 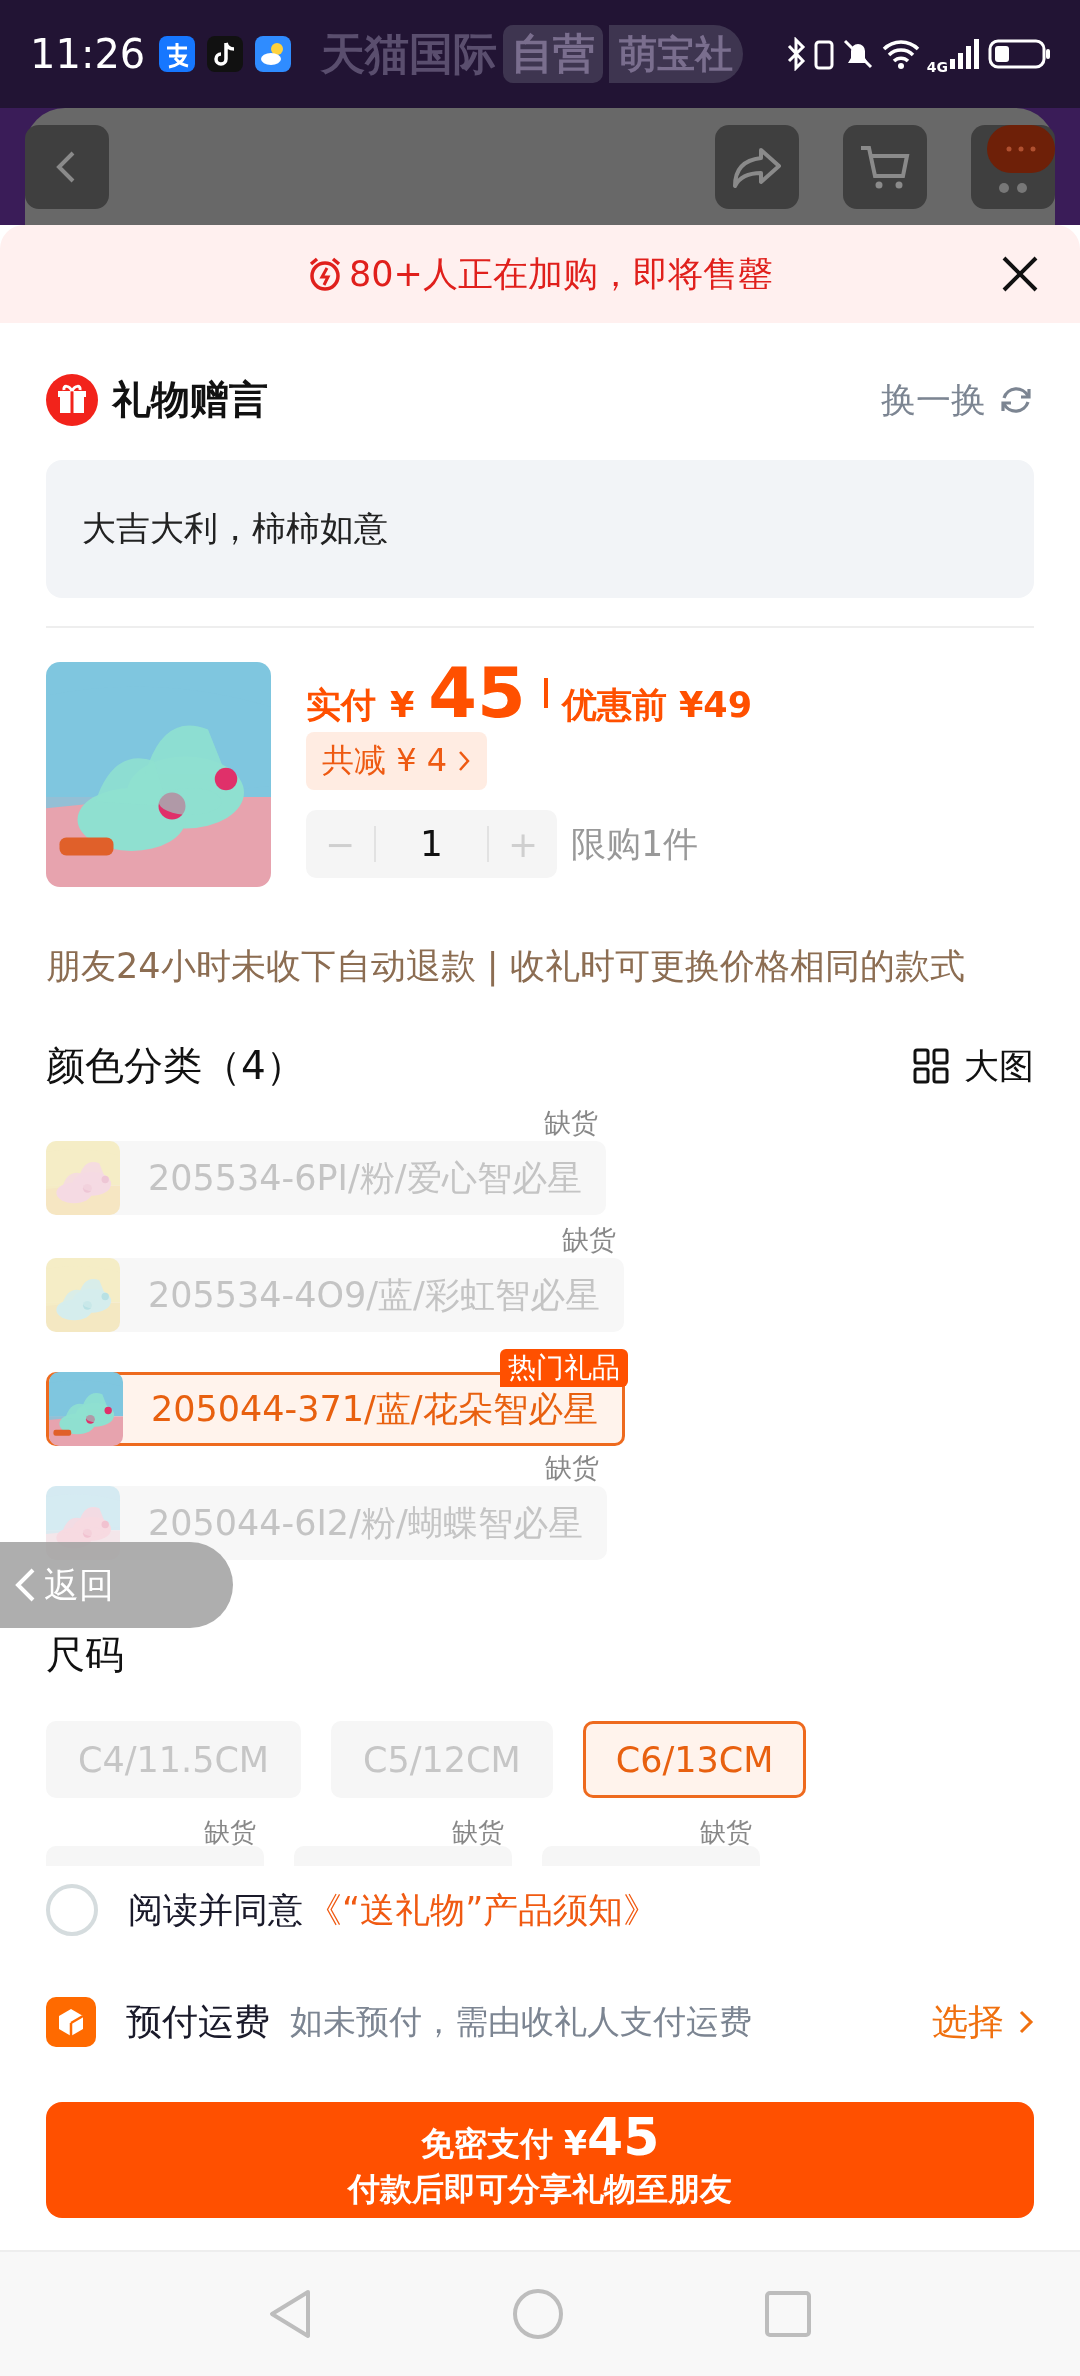 I want to click on section-title: 礼物赠言, so click(x=190, y=400).